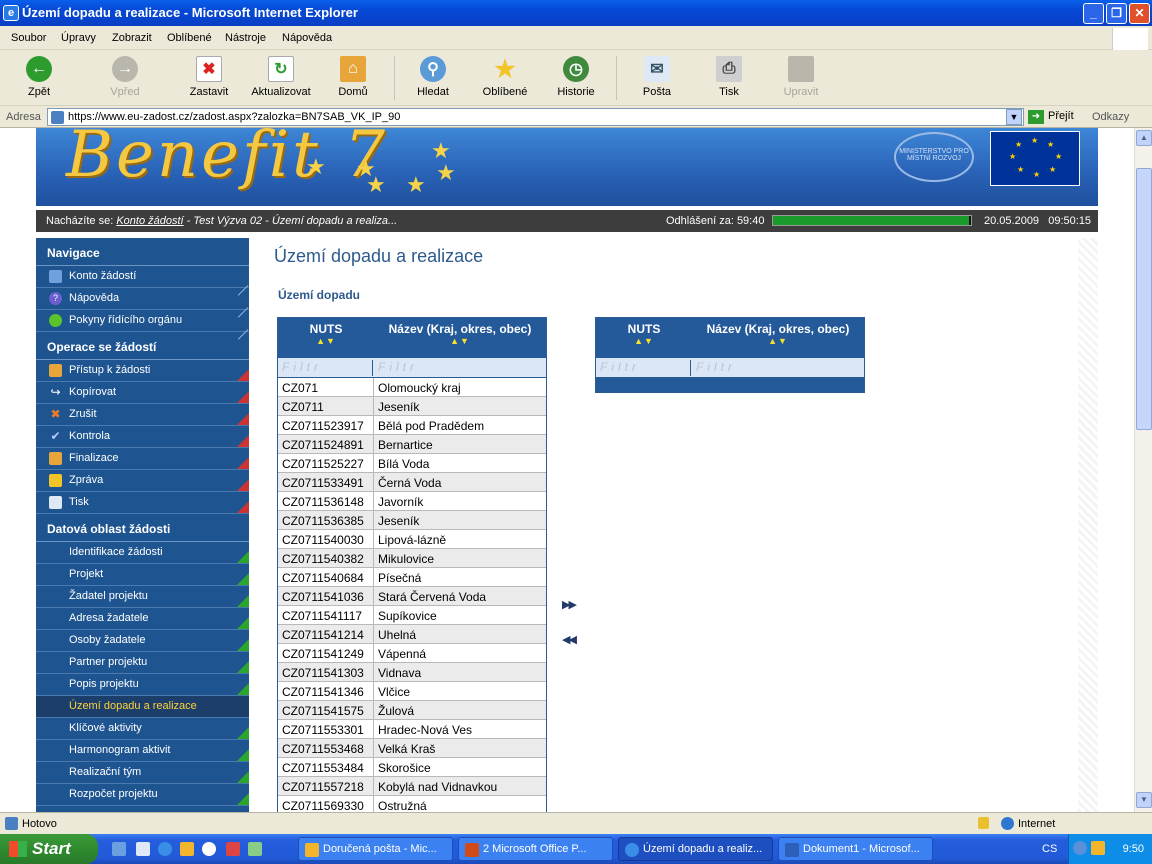 The width and height of the screenshot is (1152, 864). I want to click on table-row: CZ0711541575 Žulová, so click(412, 710).